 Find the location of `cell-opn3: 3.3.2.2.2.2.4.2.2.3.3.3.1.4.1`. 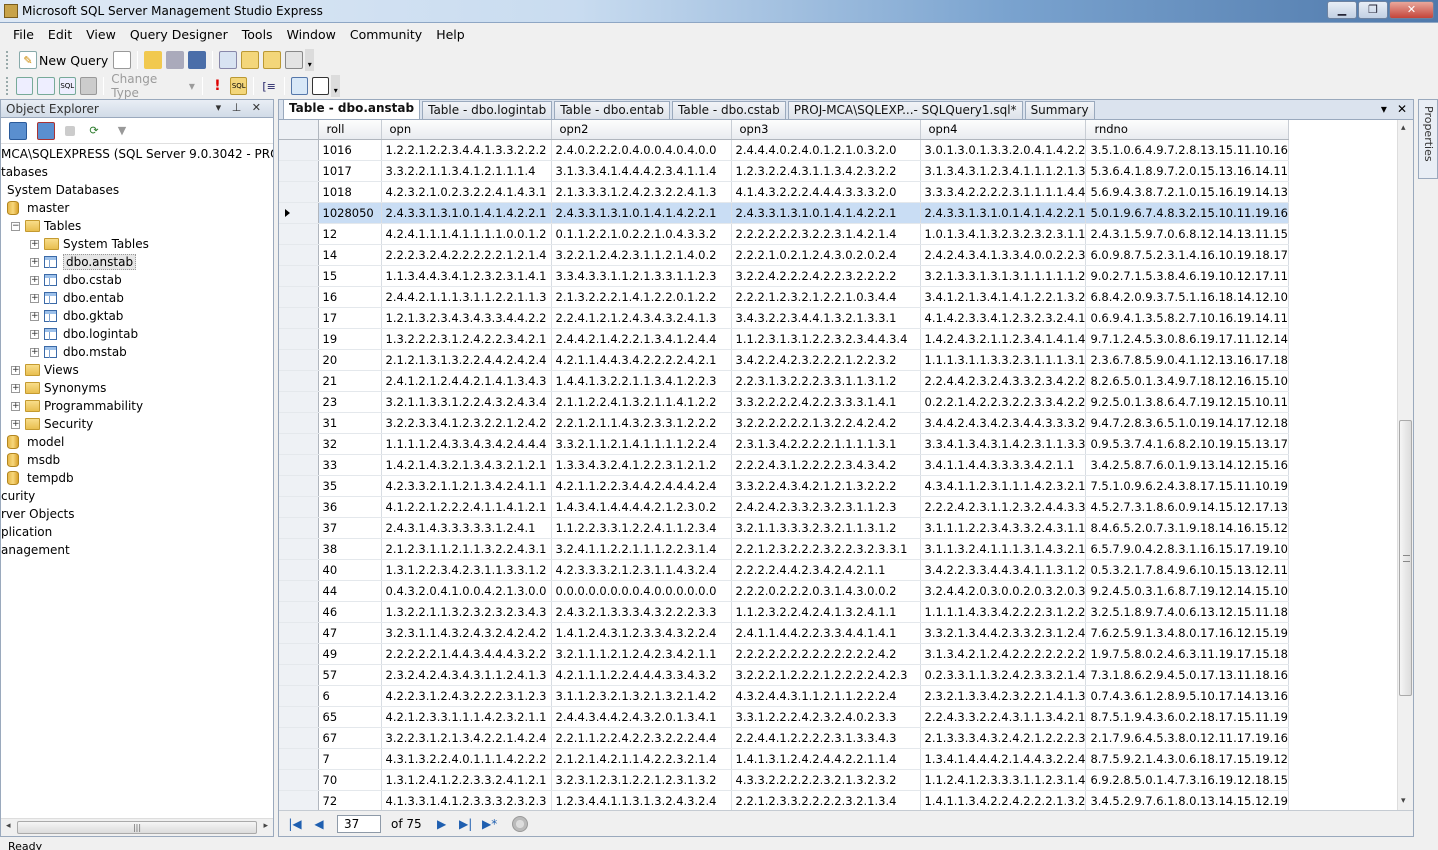

cell-opn3: 3.3.2.2.2.2.4.2.2.3.3.3.1.4.1 is located at coordinates (826, 402).